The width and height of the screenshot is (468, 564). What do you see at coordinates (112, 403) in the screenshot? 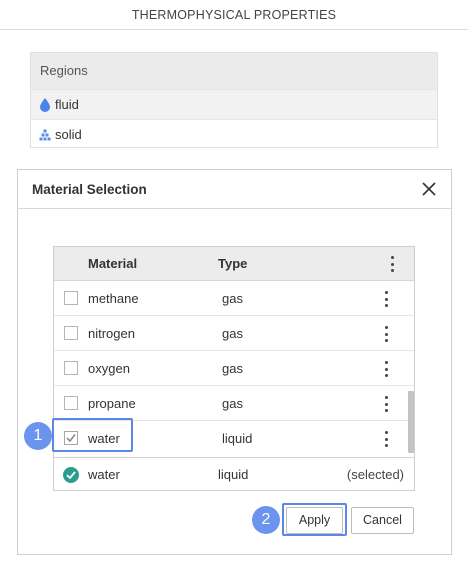
I see `material-cell: propane` at bounding box center [112, 403].